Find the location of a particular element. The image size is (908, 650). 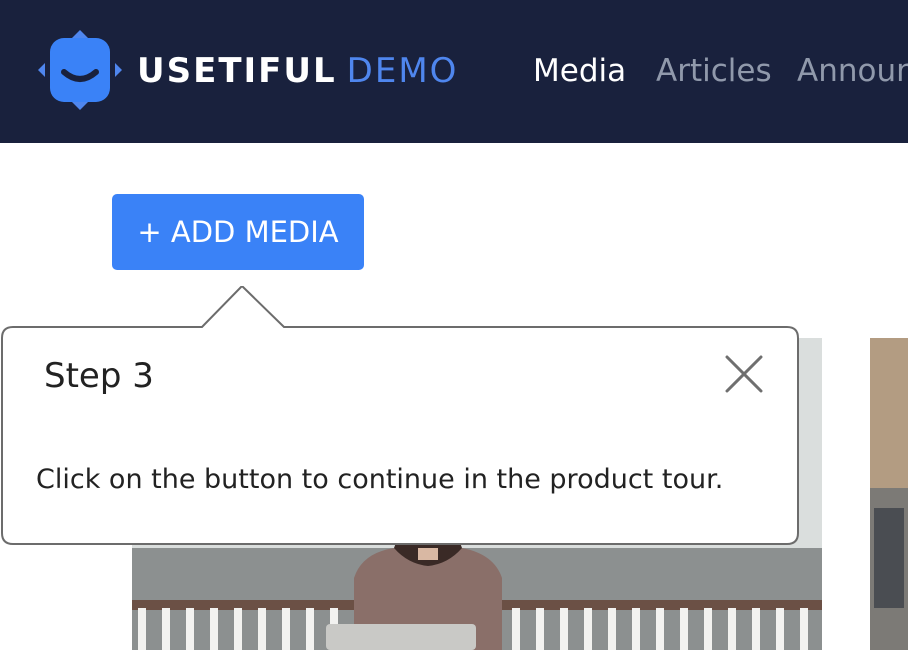

media-photo-desk is located at coordinates (889, 494).